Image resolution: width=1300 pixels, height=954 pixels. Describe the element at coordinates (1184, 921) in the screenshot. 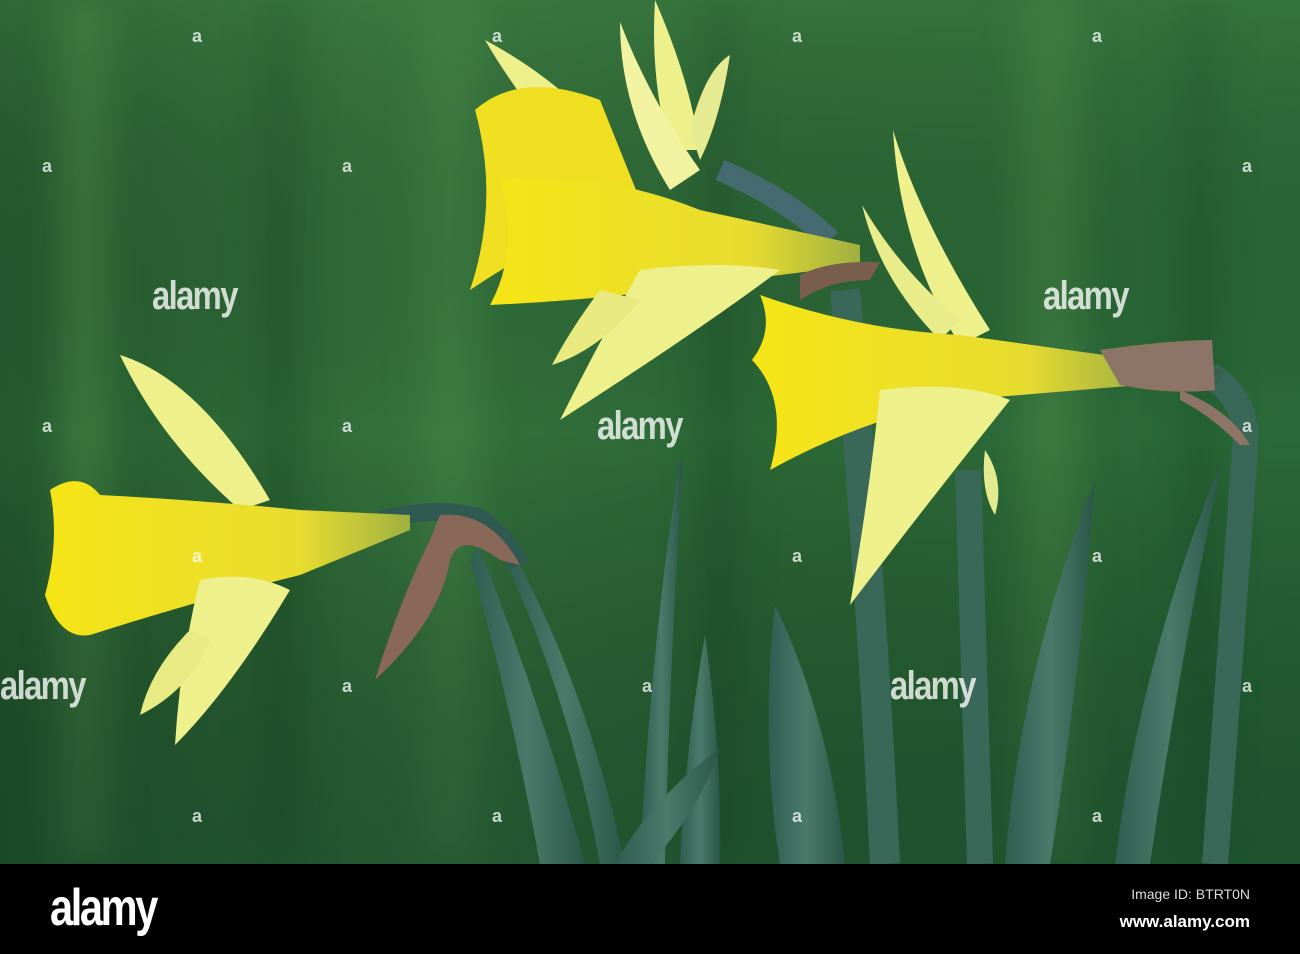

I see `site-url: www.alamy.com` at that location.